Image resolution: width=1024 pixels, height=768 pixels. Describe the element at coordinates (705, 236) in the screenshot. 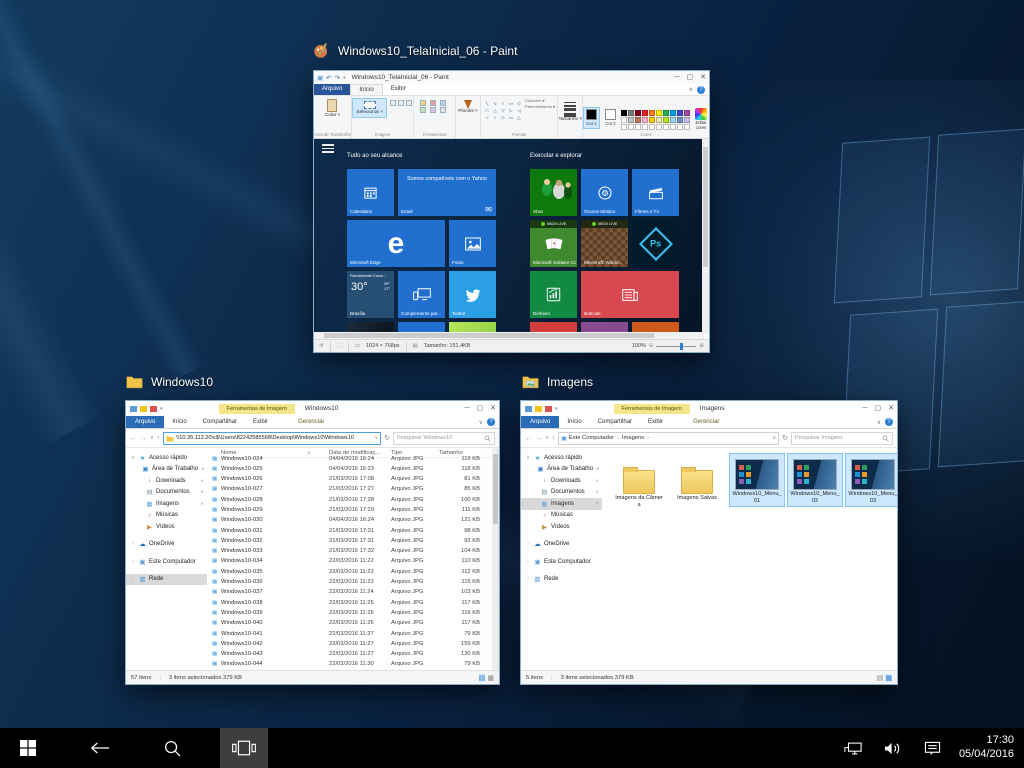

I see `vertical-scrollbar` at that location.